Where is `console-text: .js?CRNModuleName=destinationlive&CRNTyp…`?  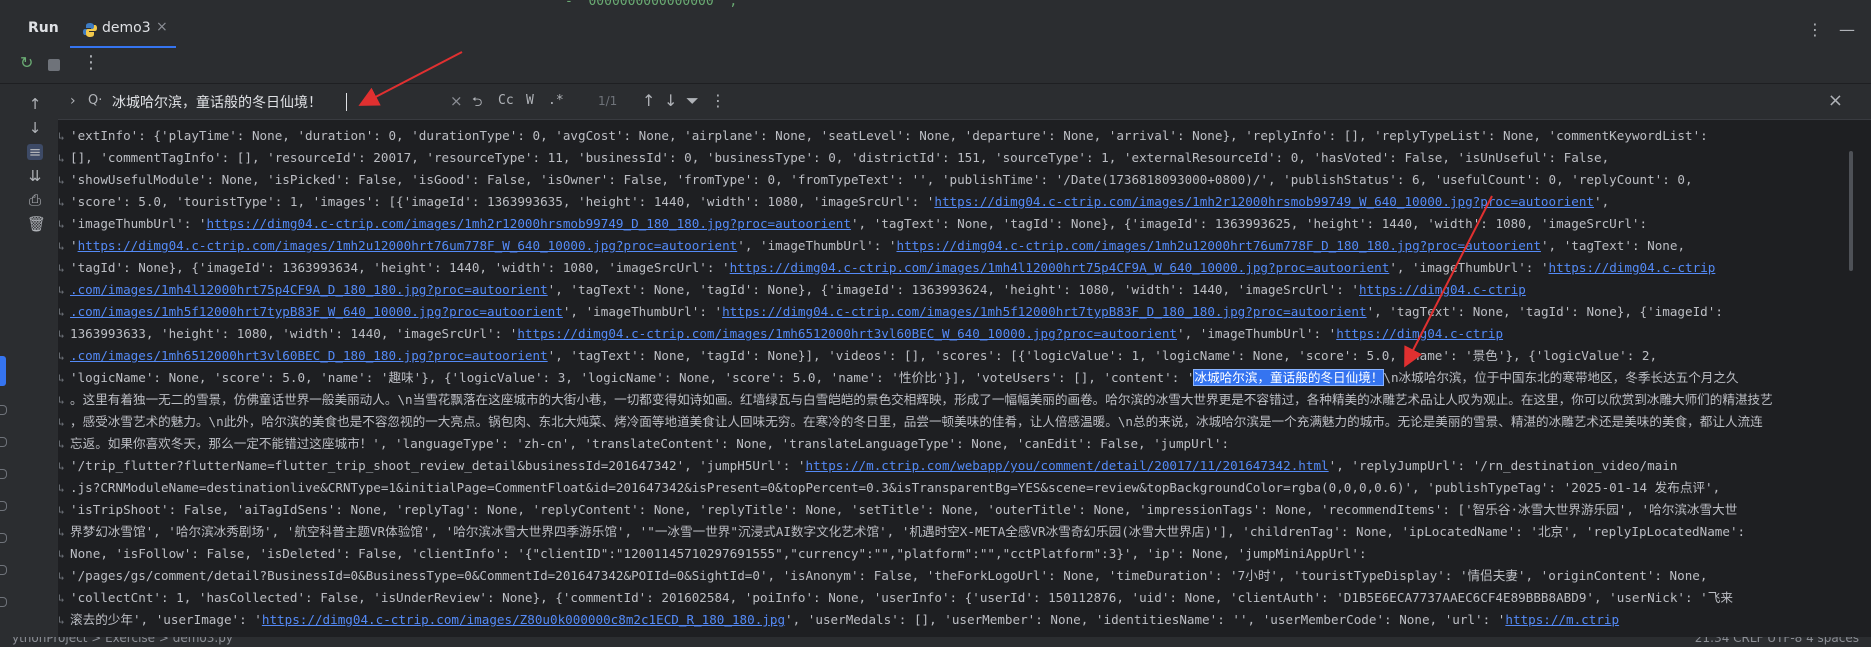
console-text: .js?CRNModuleName=destinationlive&CRNTyp… is located at coordinates (895, 487).